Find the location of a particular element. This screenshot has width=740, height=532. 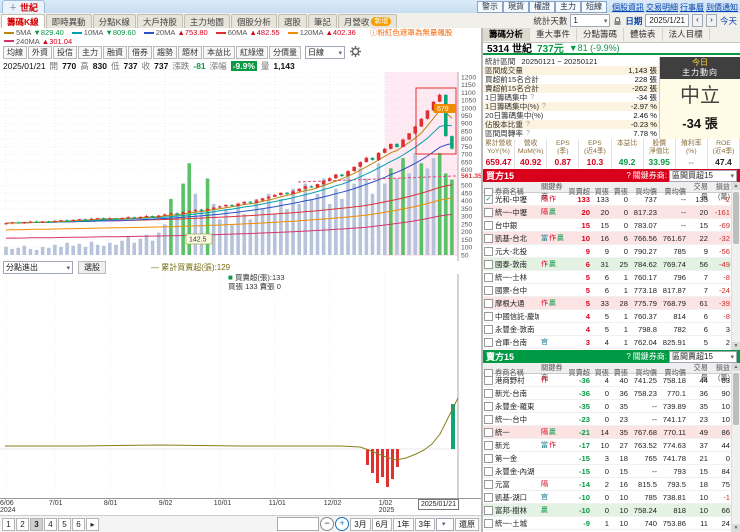

table-row: 統一-台中 -23 0 23 -- 741.17 23 10 is located at coordinates (607, 419).